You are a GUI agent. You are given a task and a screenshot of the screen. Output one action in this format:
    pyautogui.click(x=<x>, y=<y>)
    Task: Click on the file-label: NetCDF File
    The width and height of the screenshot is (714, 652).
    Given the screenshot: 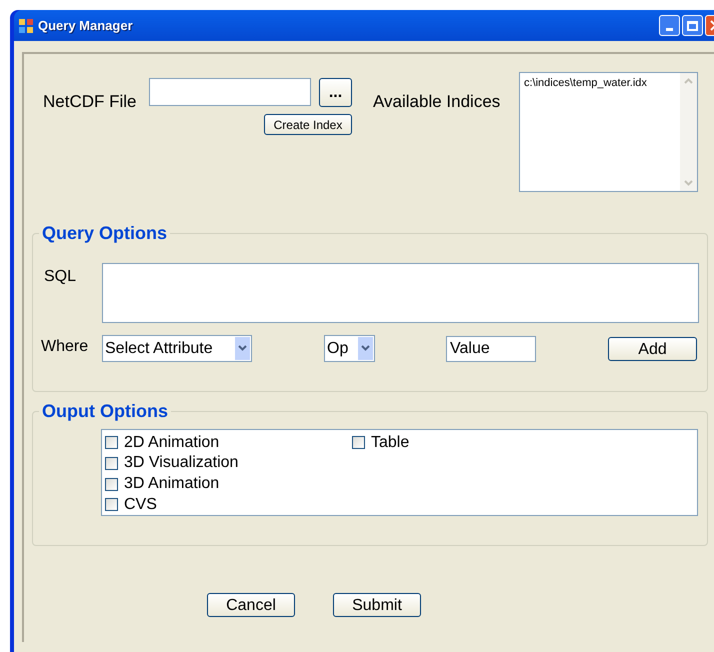 What is the action you would take?
    pyautogui.click(x=90, y=102)
    